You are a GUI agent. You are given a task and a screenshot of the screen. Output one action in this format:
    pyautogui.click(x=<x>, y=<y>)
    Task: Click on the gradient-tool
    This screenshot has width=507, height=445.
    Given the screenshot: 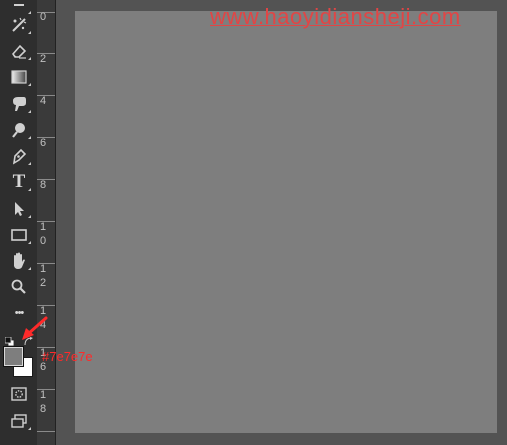 What is the action you would take?
    pyautogui.click(x=19, y=77)
    